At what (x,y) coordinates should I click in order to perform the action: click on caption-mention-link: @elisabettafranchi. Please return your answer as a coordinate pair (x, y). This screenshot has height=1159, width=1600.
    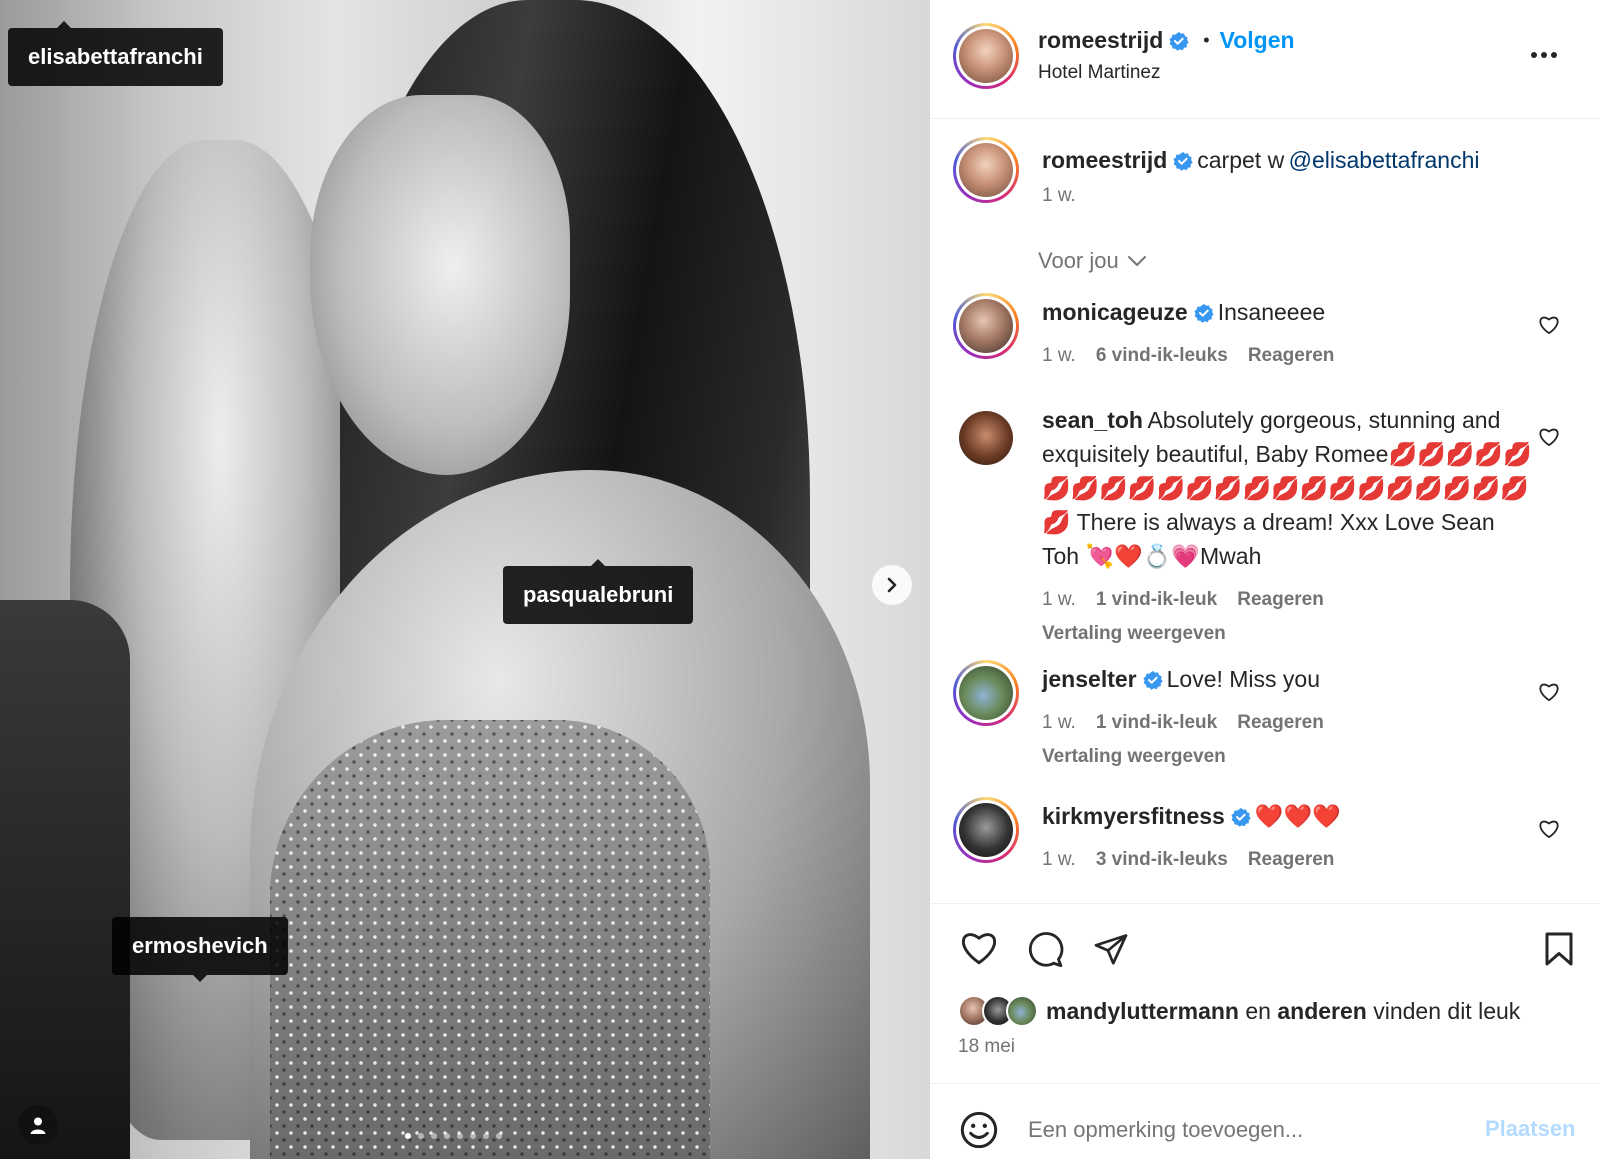
    Looking at the image, I should click on (1384, 160).